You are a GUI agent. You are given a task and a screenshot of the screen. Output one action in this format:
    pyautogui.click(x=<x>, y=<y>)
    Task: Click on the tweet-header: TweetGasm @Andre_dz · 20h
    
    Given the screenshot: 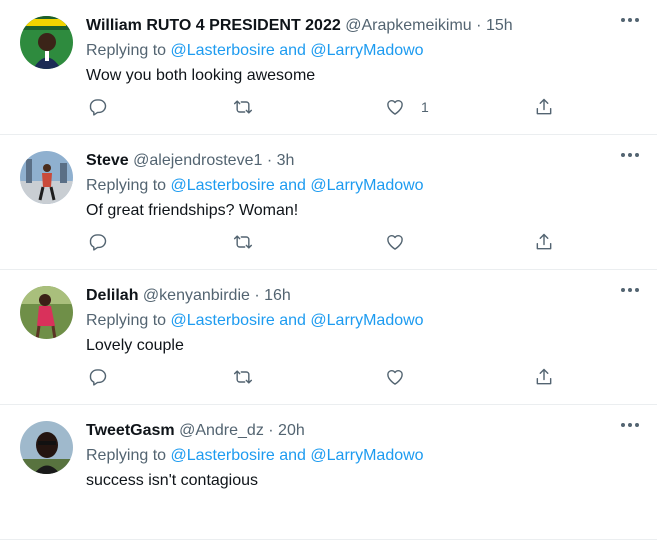 What is the action you would take?
    pyautogui.click(x=361, y=431)
    